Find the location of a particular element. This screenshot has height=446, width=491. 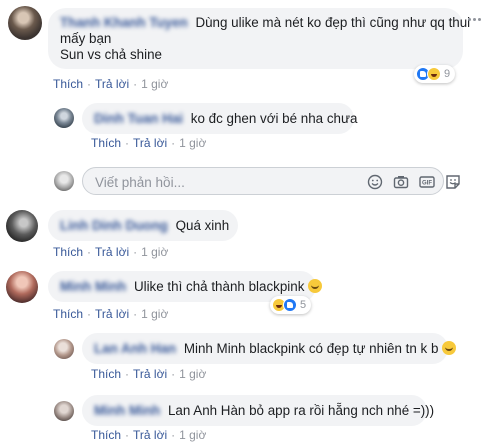

reply-box: GIF is located at coordinates (271, 181).